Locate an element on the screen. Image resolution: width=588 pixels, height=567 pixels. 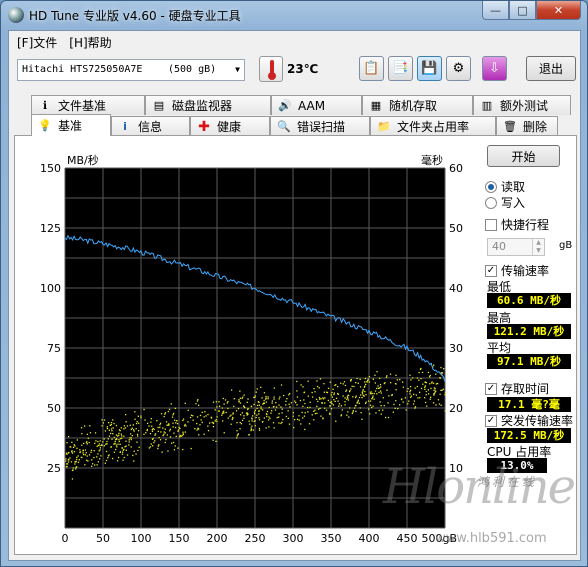
minimize-button: — is located at coordinates (495, 10).